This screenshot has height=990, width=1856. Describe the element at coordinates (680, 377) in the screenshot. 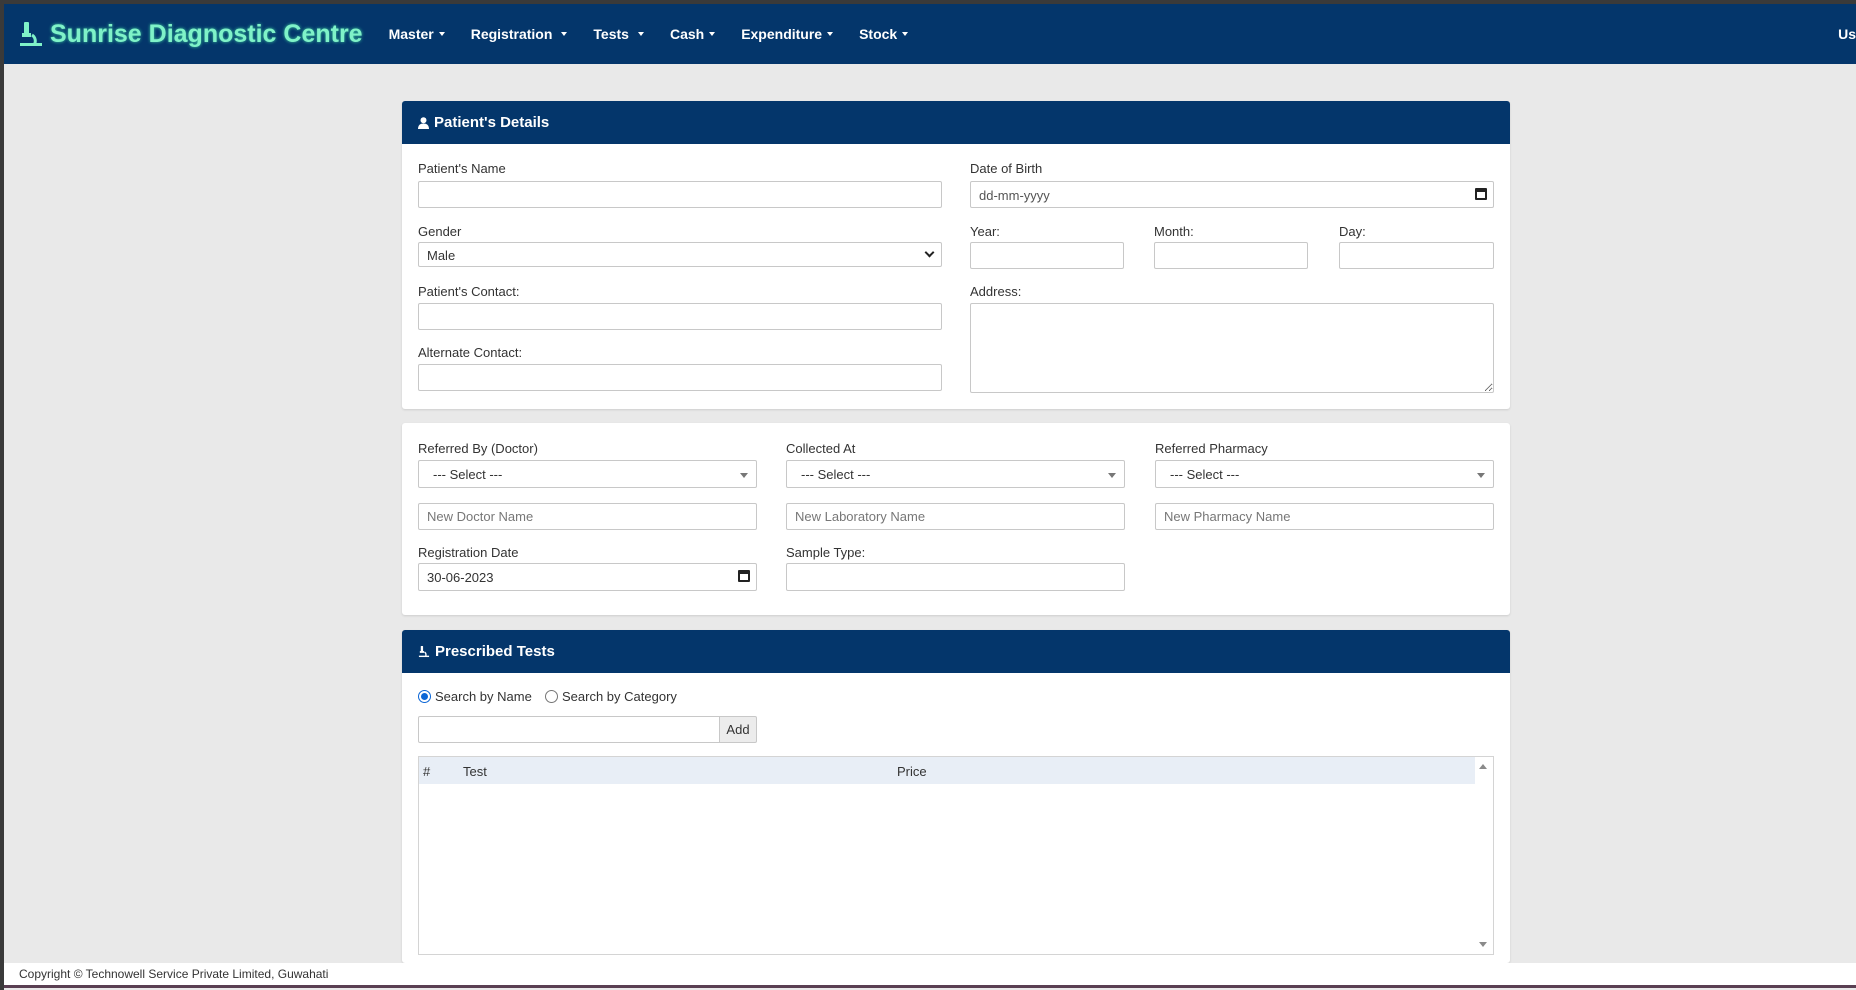

I see `alternate-contact-input` at that location.